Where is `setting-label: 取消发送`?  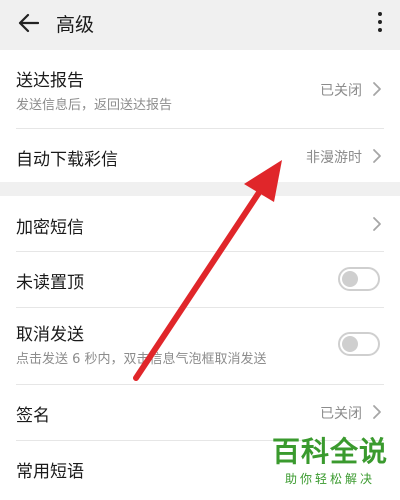
setting-label: 取消发送 is located at coordinates (50, 335).